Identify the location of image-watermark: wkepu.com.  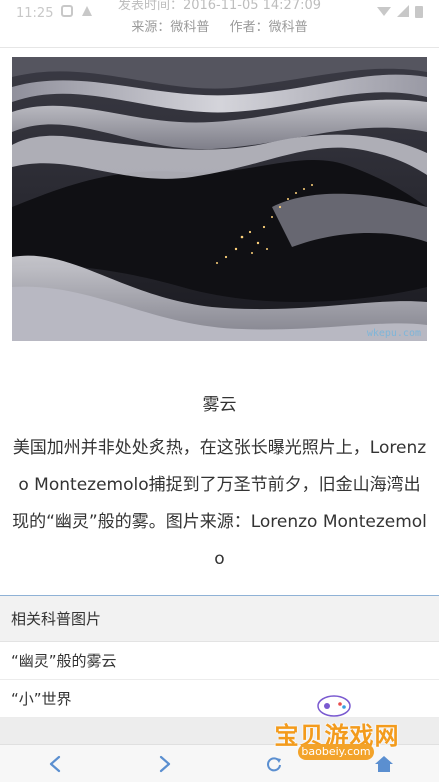
(393, 333).